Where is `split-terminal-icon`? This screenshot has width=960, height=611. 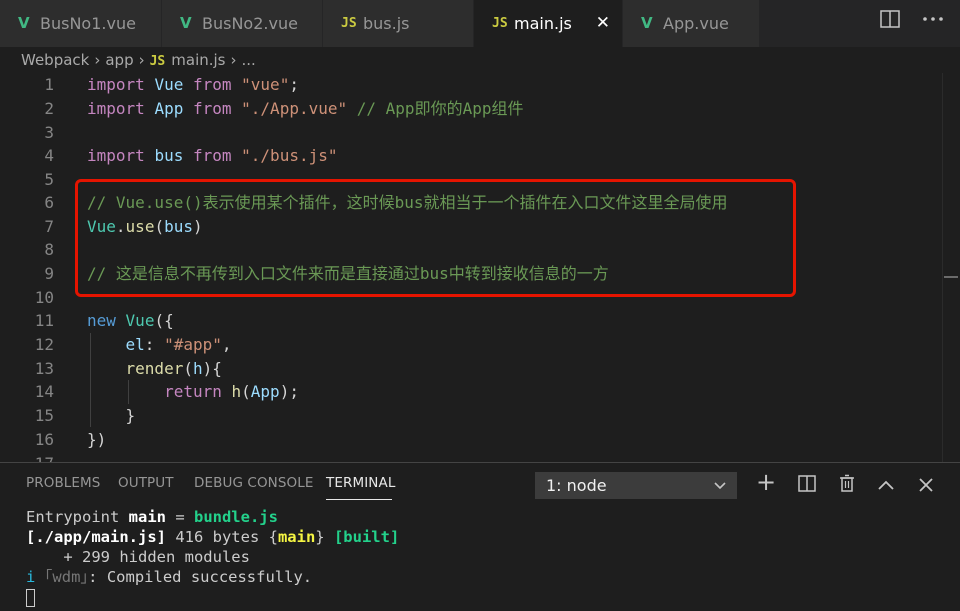 split-terminal-icon is located at coordinates (807, 486).